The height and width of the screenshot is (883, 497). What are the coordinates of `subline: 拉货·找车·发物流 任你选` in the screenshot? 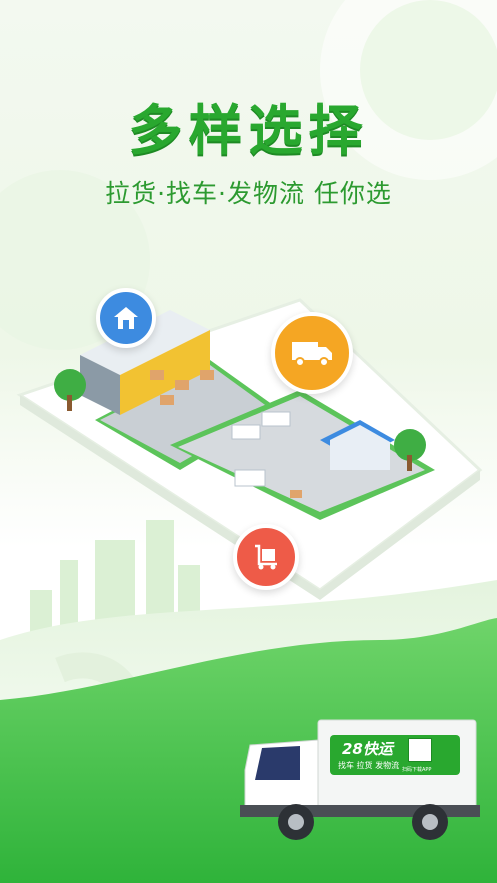 It's located at (248, 193).